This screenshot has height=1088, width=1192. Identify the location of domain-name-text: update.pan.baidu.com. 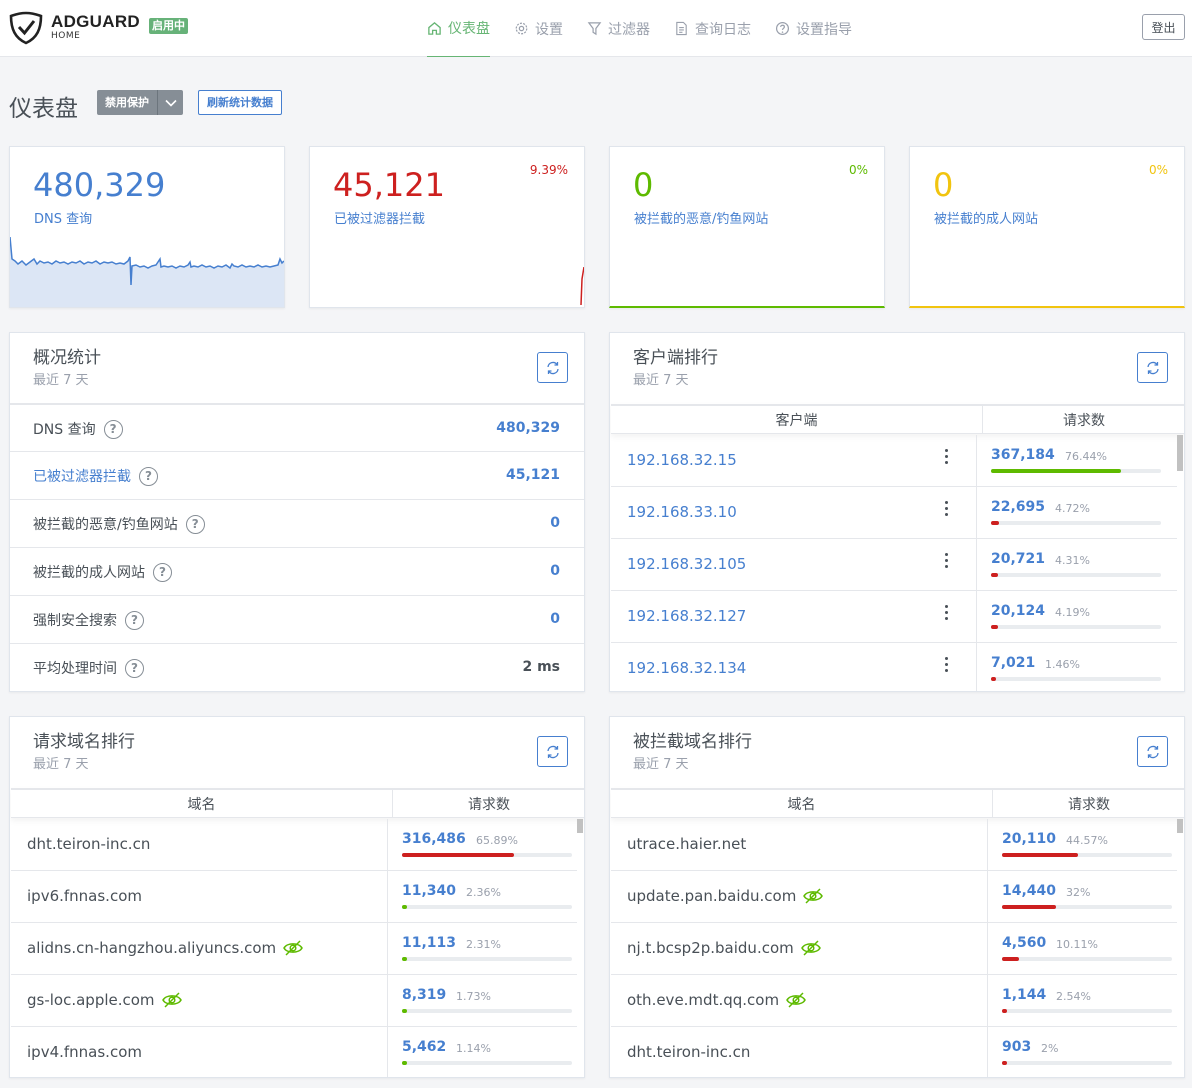
(711, 896).